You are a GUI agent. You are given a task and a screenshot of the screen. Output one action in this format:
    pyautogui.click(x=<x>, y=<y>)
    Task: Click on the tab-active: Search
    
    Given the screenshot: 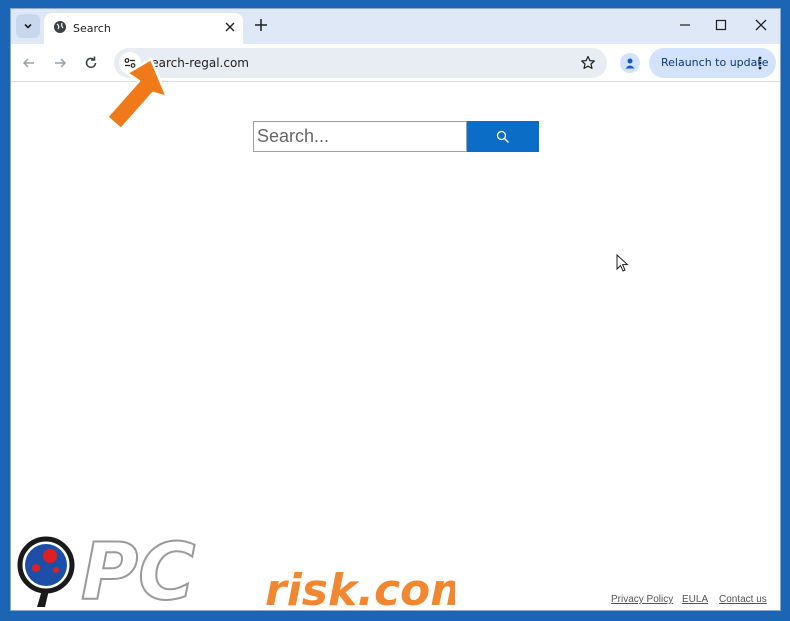 What is the action you would take?
    pyautogui.click(x=143, y=28)
    